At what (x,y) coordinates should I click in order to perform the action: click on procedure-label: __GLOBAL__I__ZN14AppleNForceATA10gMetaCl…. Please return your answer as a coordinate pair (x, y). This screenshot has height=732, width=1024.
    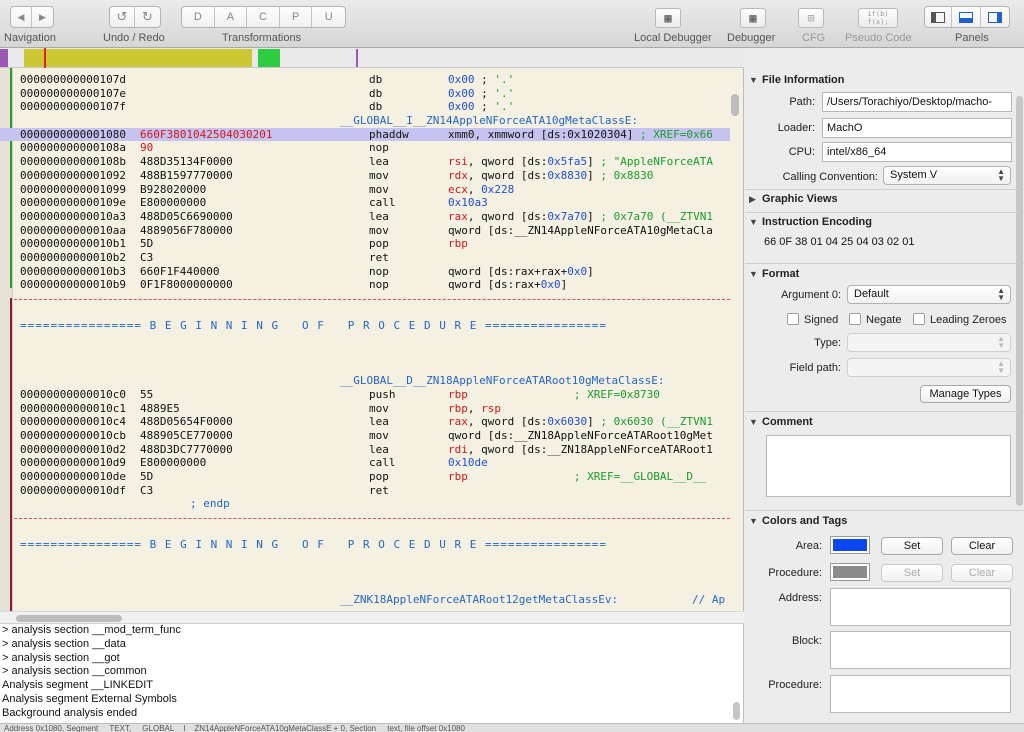
    Looking at the image, I should click on (489, 121).